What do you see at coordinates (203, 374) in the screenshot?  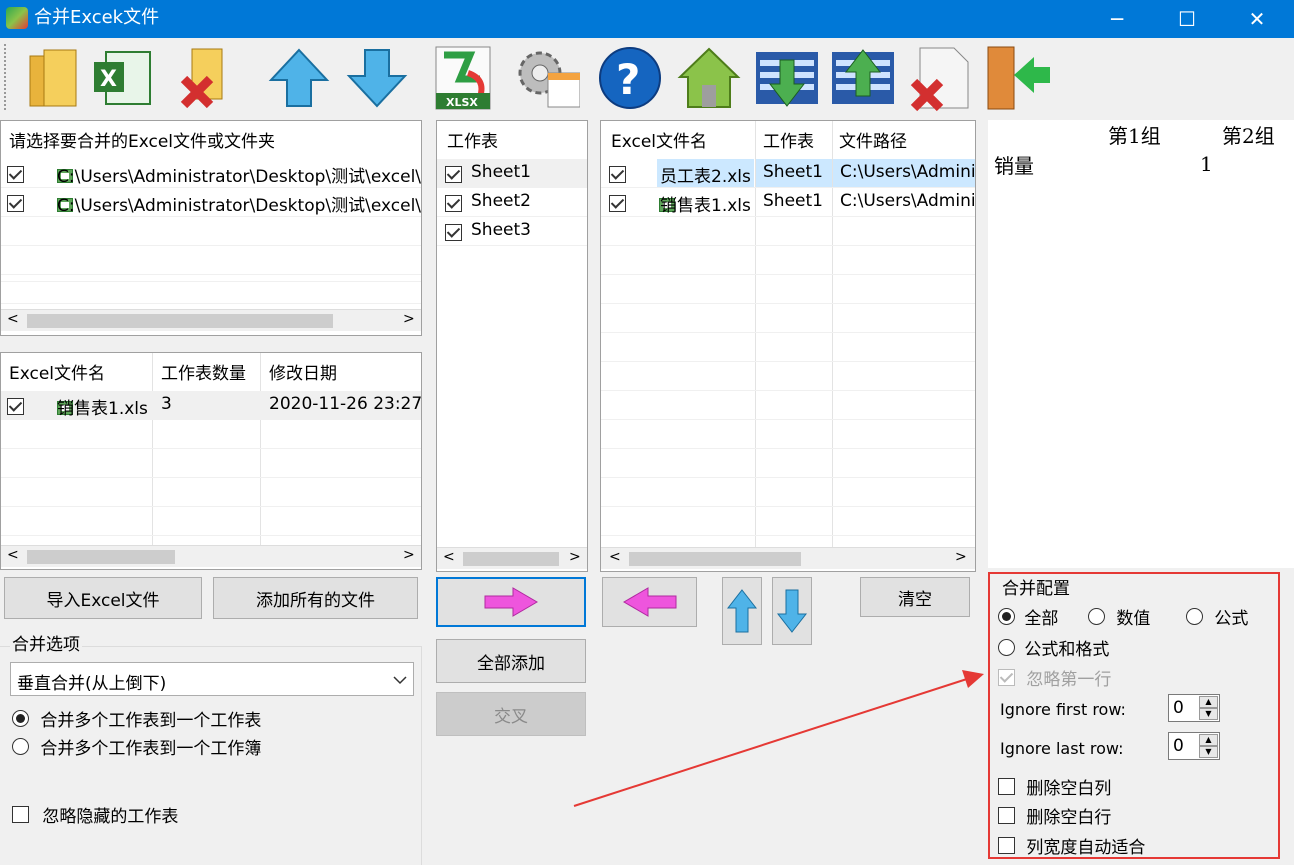 I see `column-header: 工作表数量` at bounding box center [203, 374].